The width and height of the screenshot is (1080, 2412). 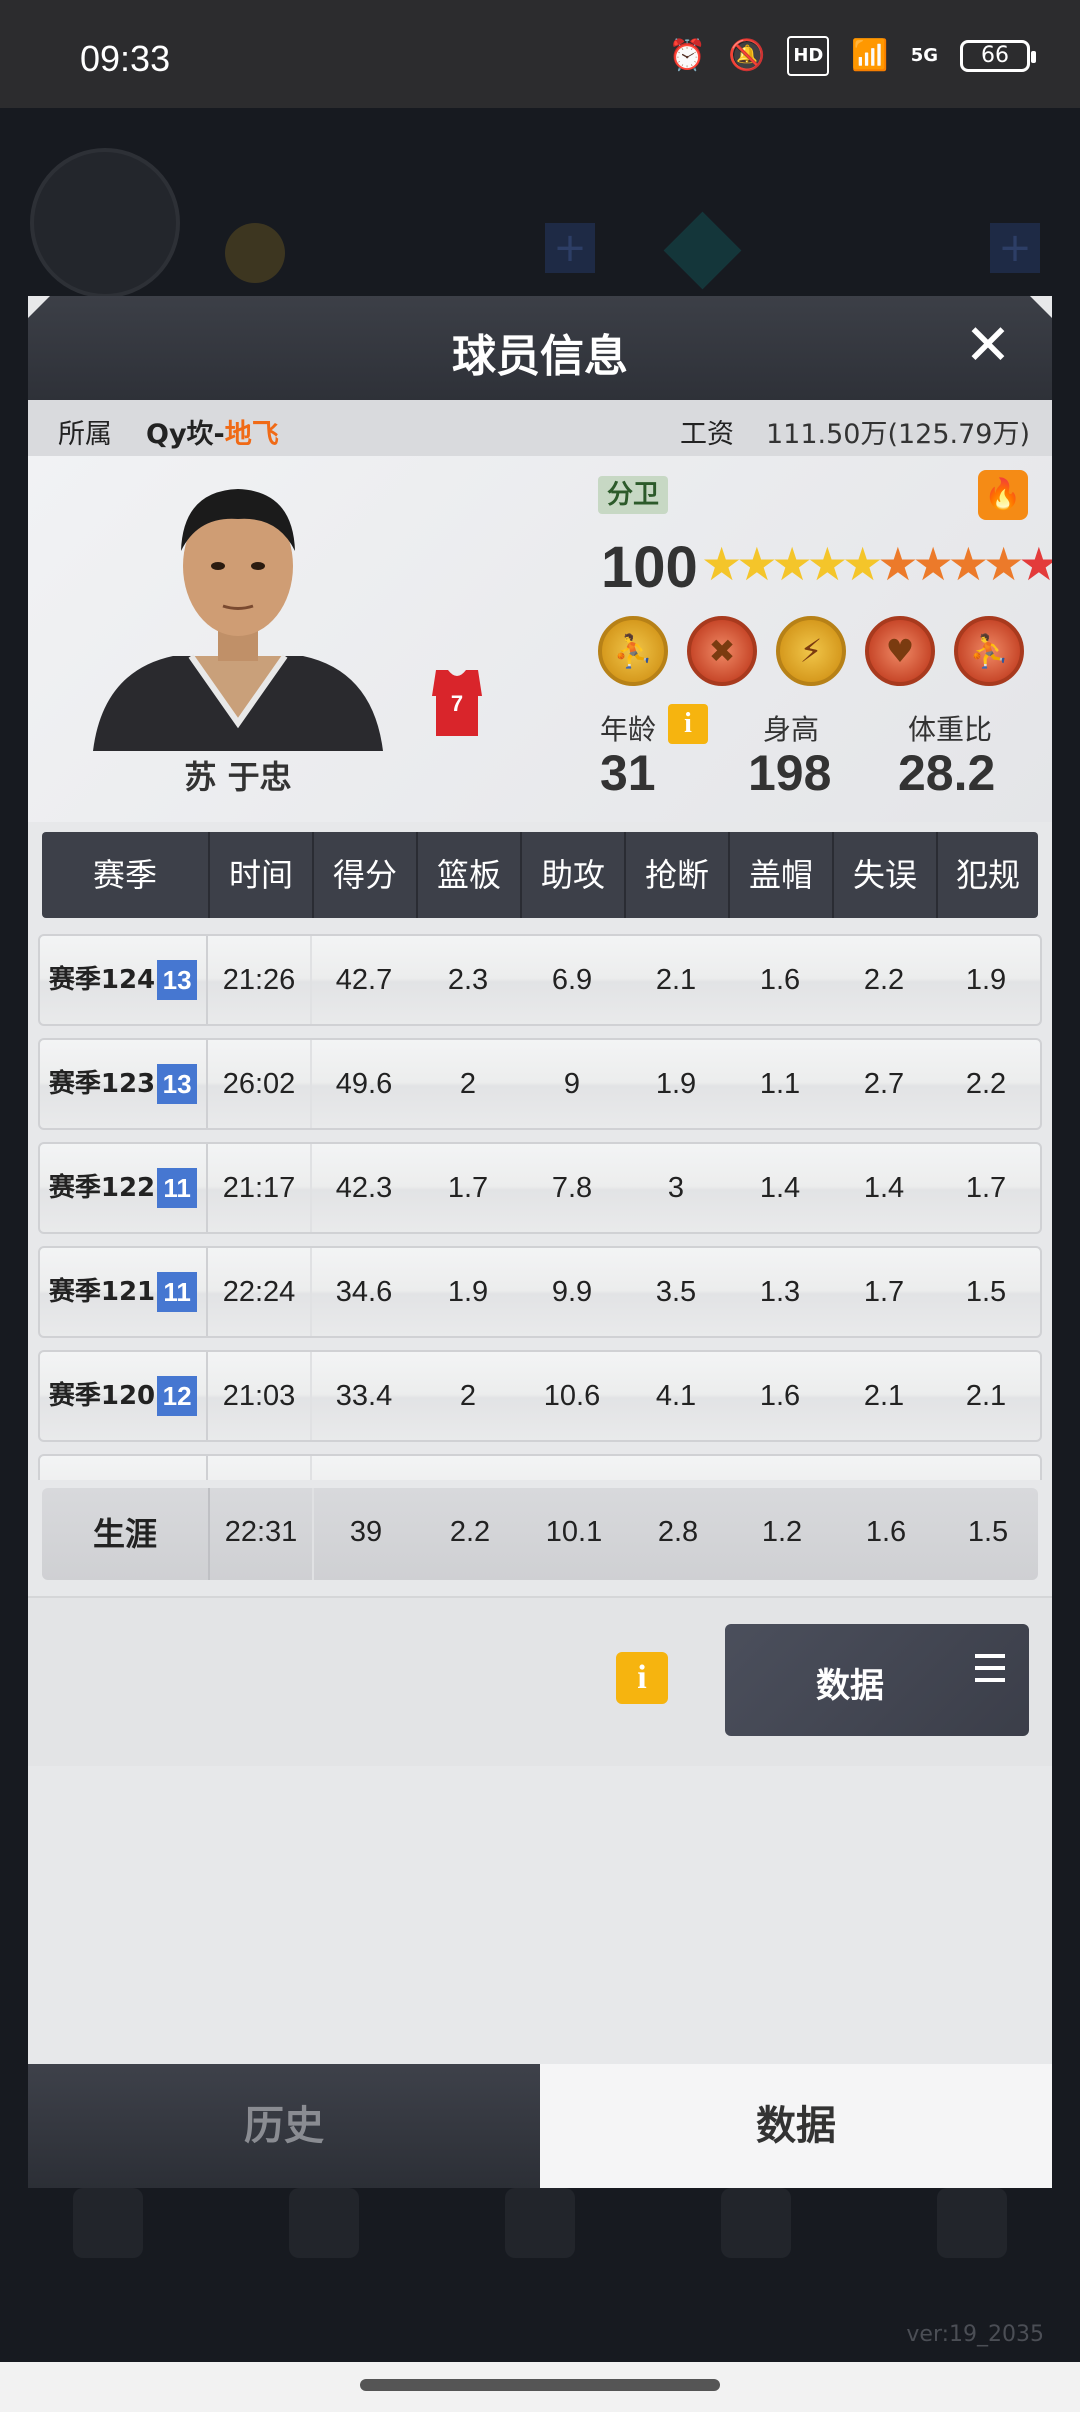 I want to click on cell-turnovers: 2.7, so click(x=884, y=1084).